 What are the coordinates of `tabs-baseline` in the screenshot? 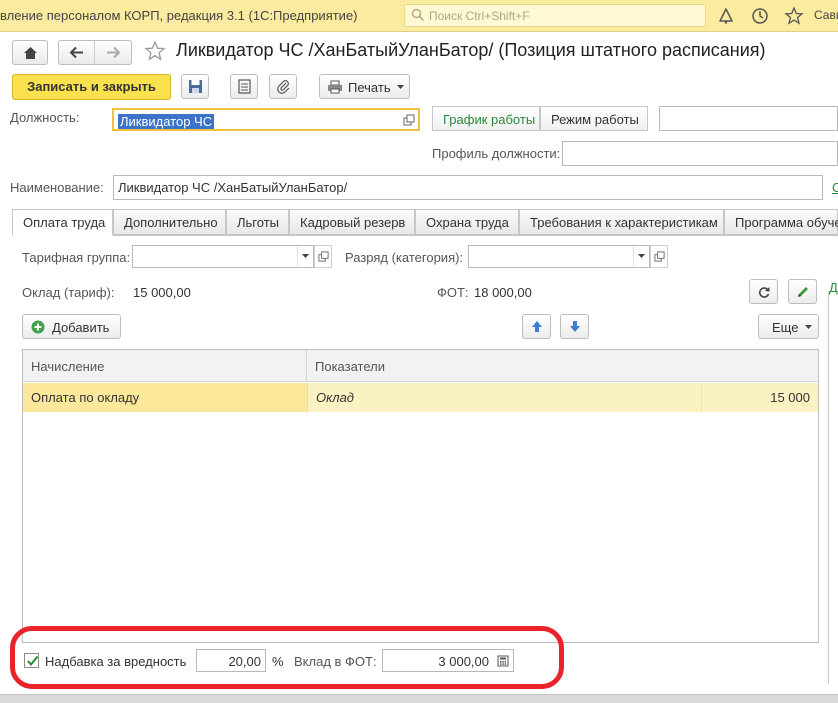 It's located at (425, 235).